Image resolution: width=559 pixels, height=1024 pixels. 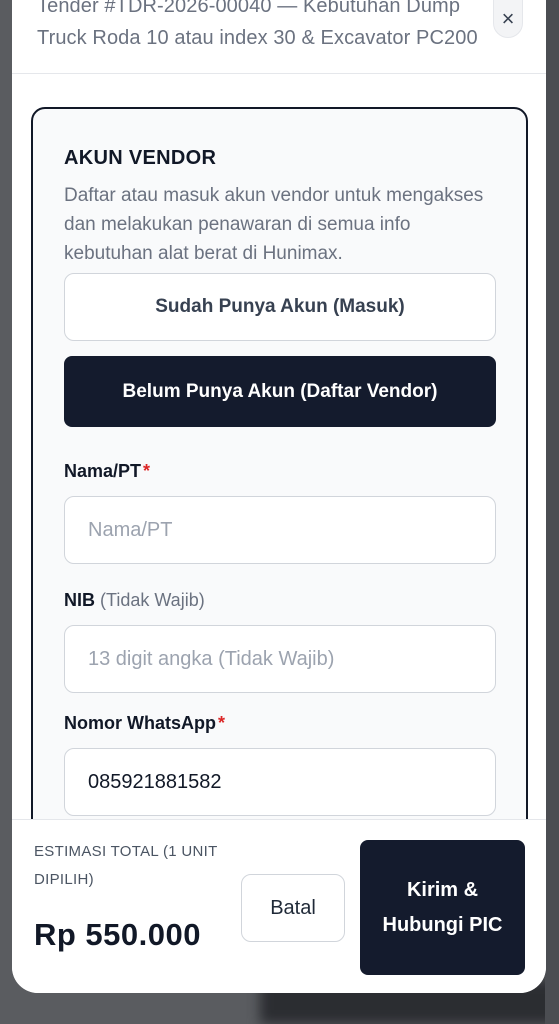 I want to click on nib-label-text: NIB, so click(x=79, y=600).